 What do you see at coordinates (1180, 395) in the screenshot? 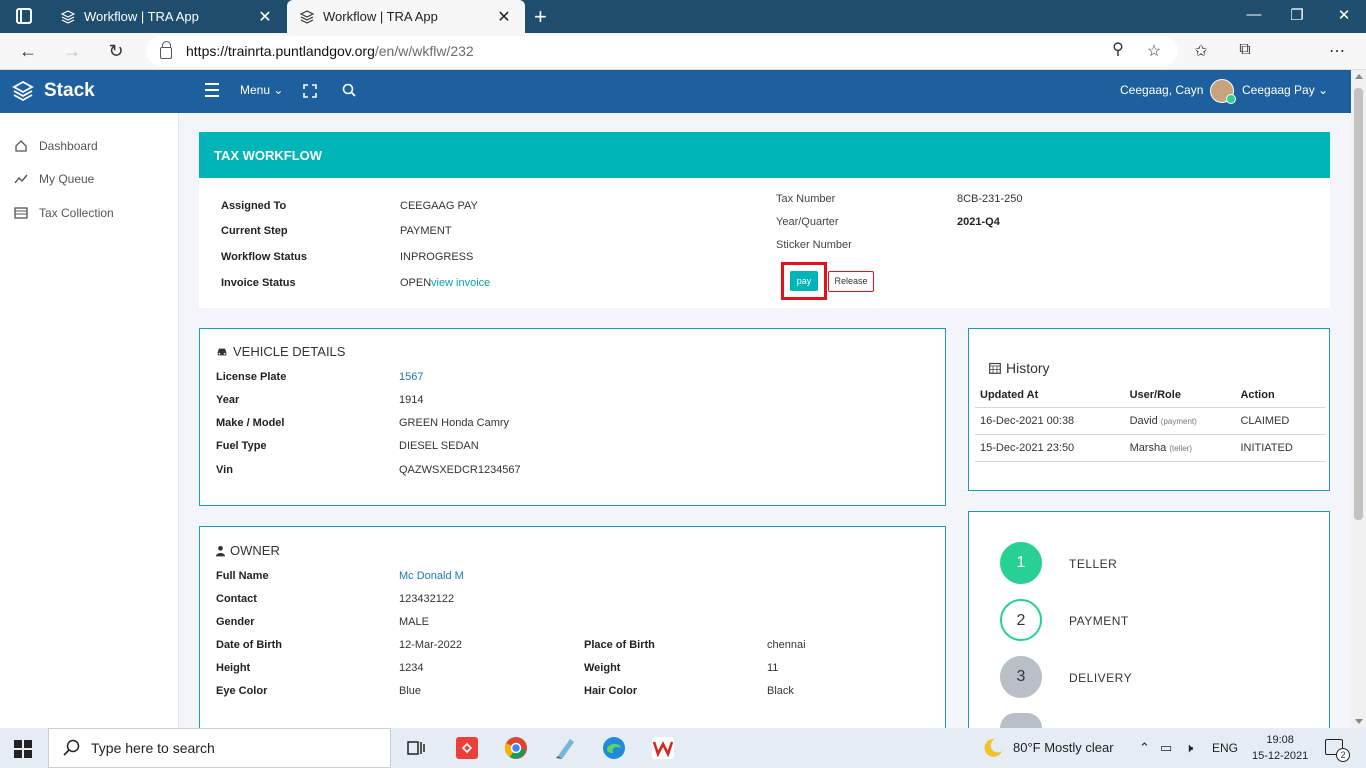
I see `column-header: User/Role` at bounding box center [1180, 395].